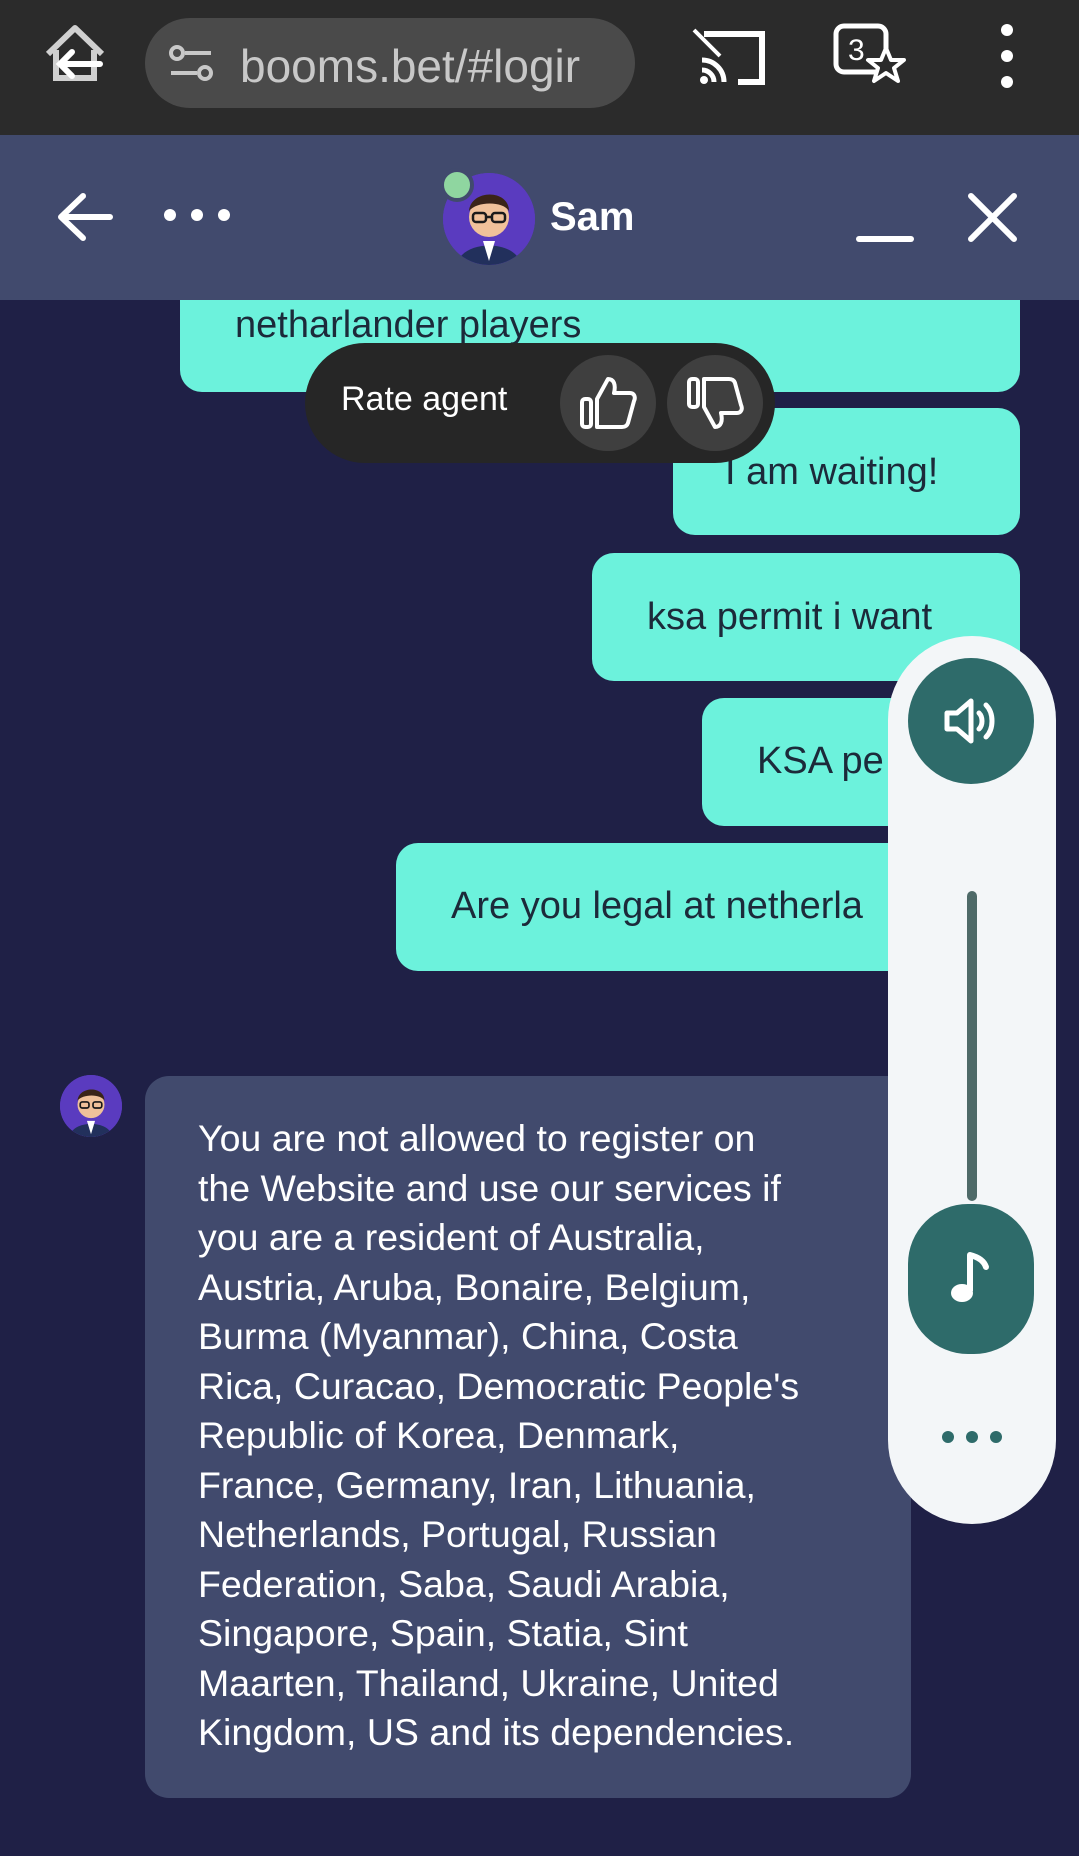  Describe the element at coordinates (540, 403) in the screenshot. I see `rate-agent-popup: Rate agent` at that location.